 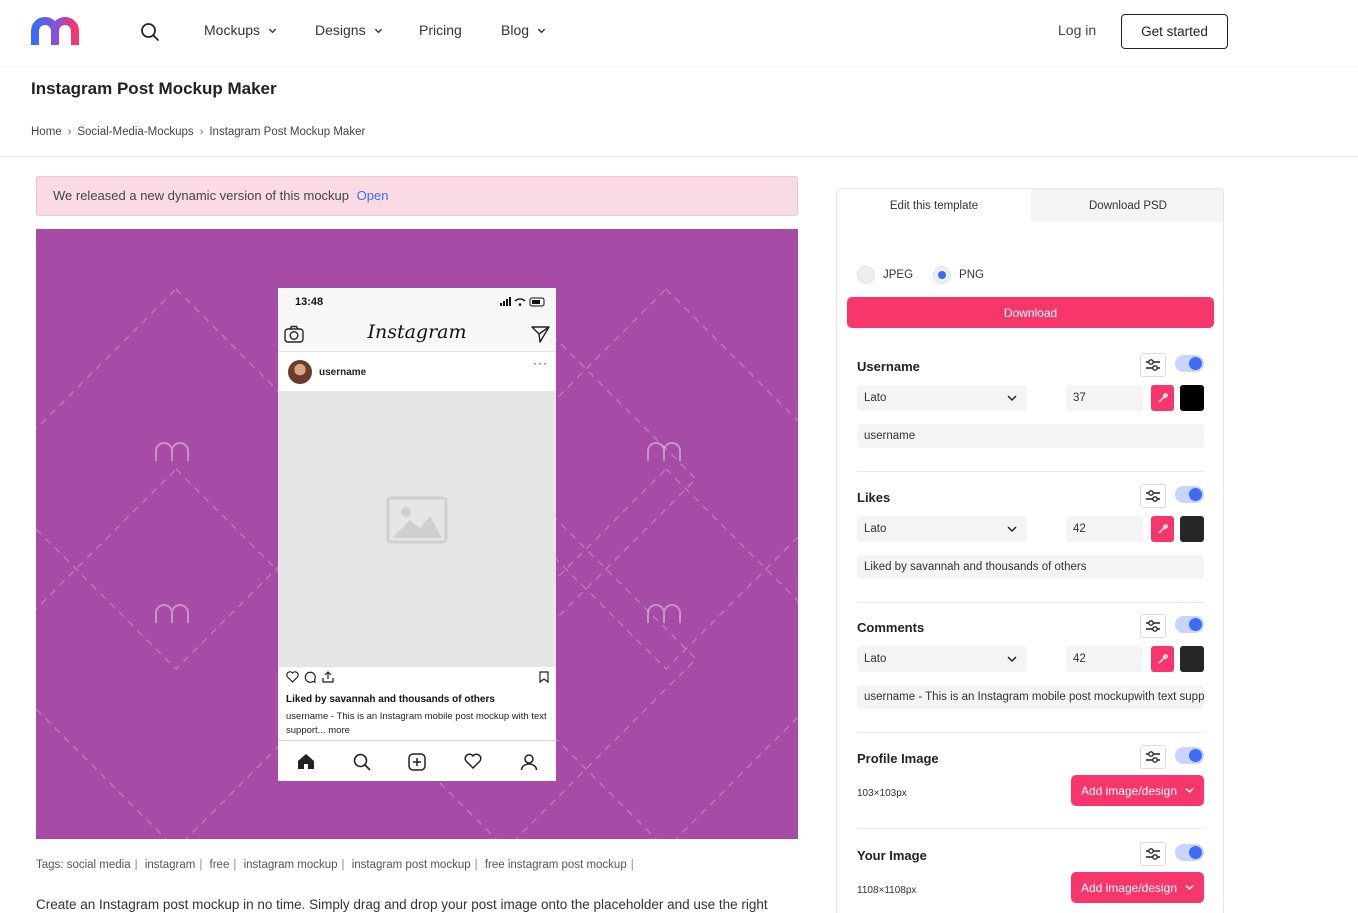 I want to click on nav-item-designs: Designs, so click(x=349, y=30).